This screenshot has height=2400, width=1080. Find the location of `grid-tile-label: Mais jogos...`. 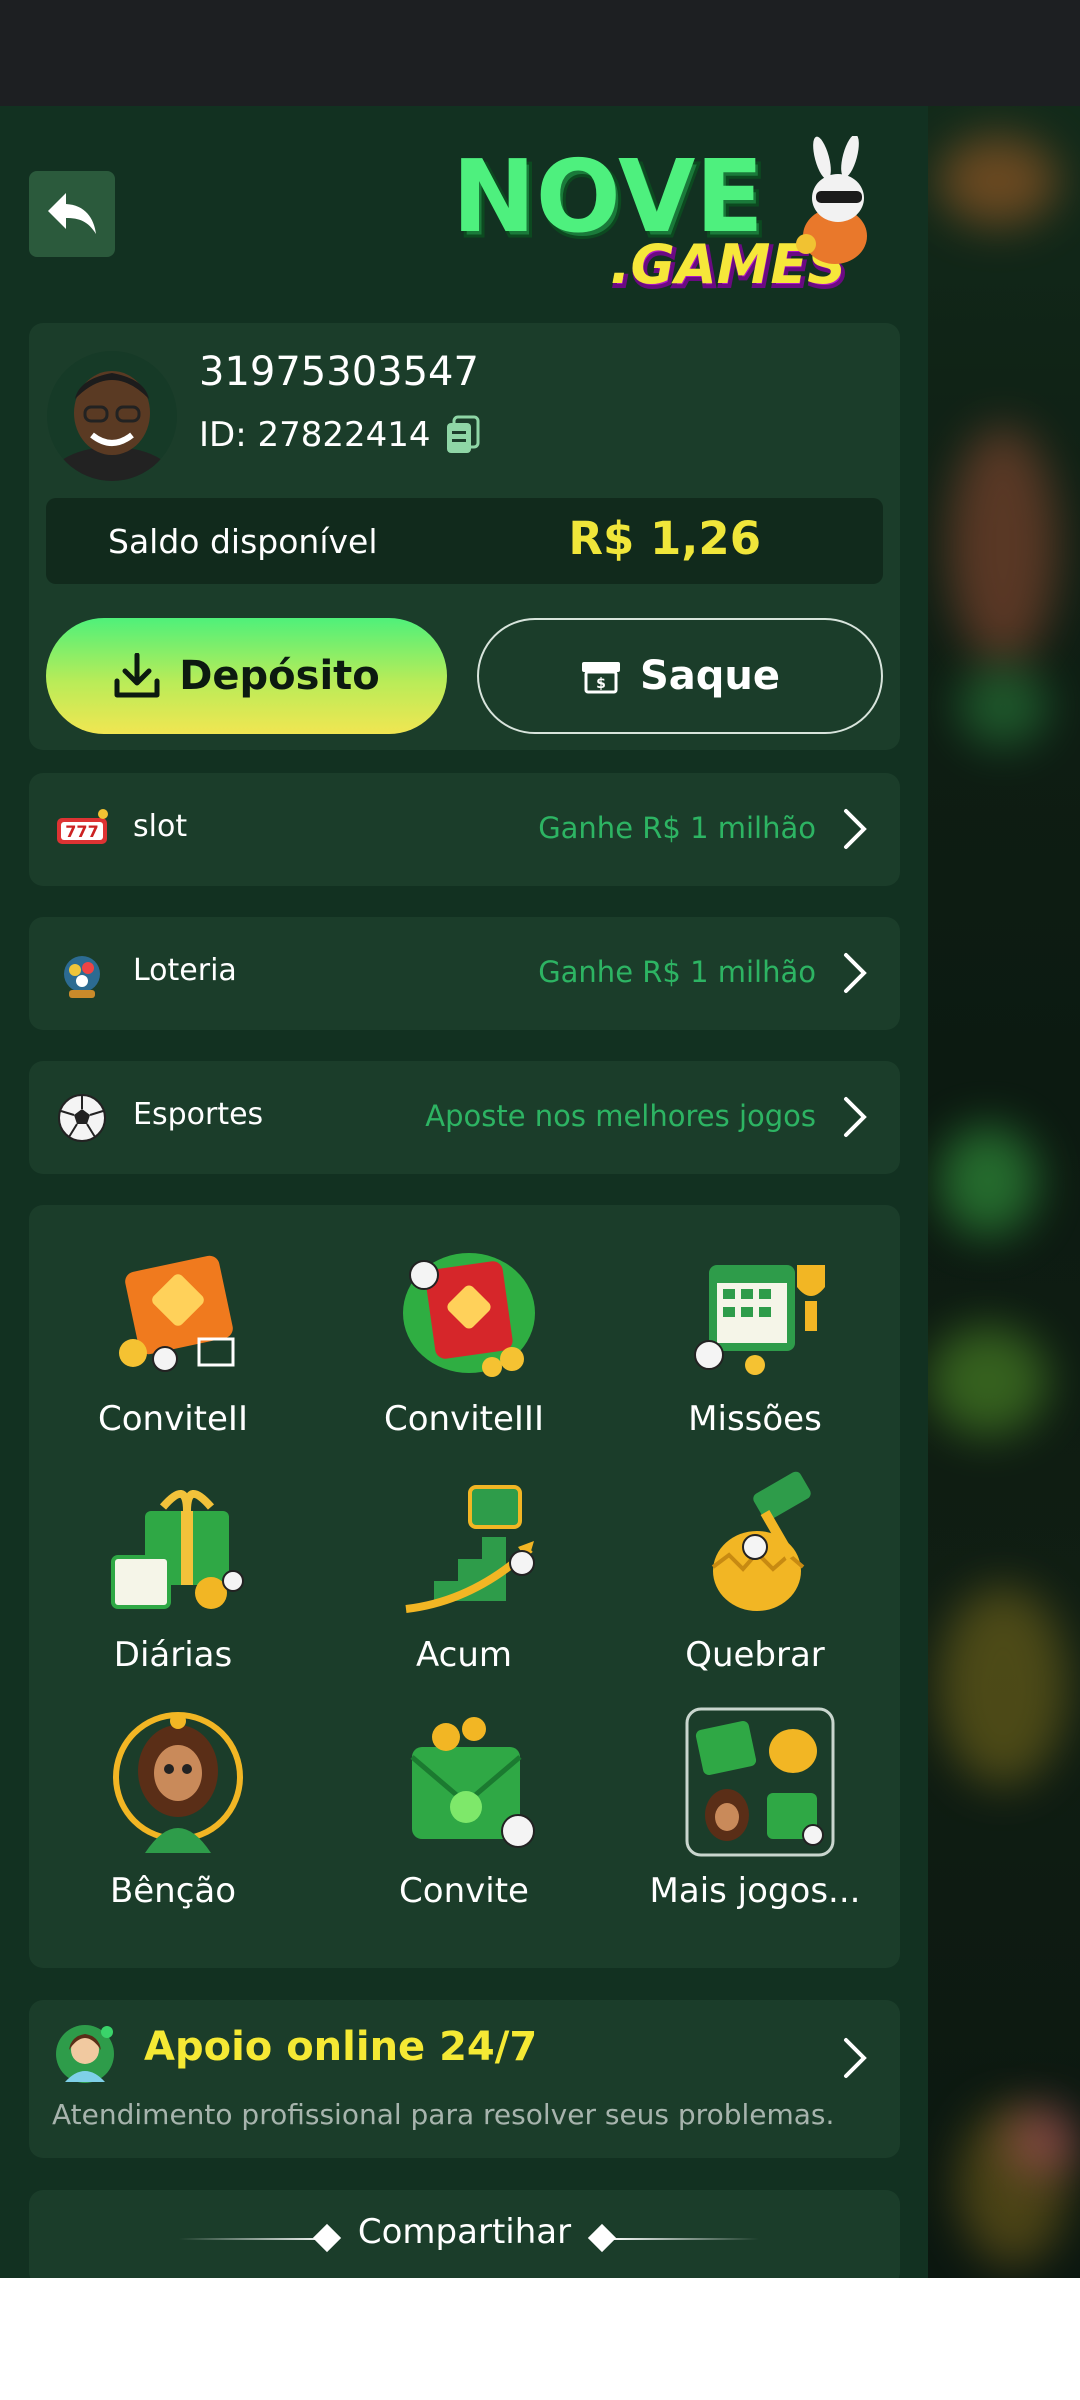

grid-tile-label: Mais jogos... is located at coordinates (755, 1891).